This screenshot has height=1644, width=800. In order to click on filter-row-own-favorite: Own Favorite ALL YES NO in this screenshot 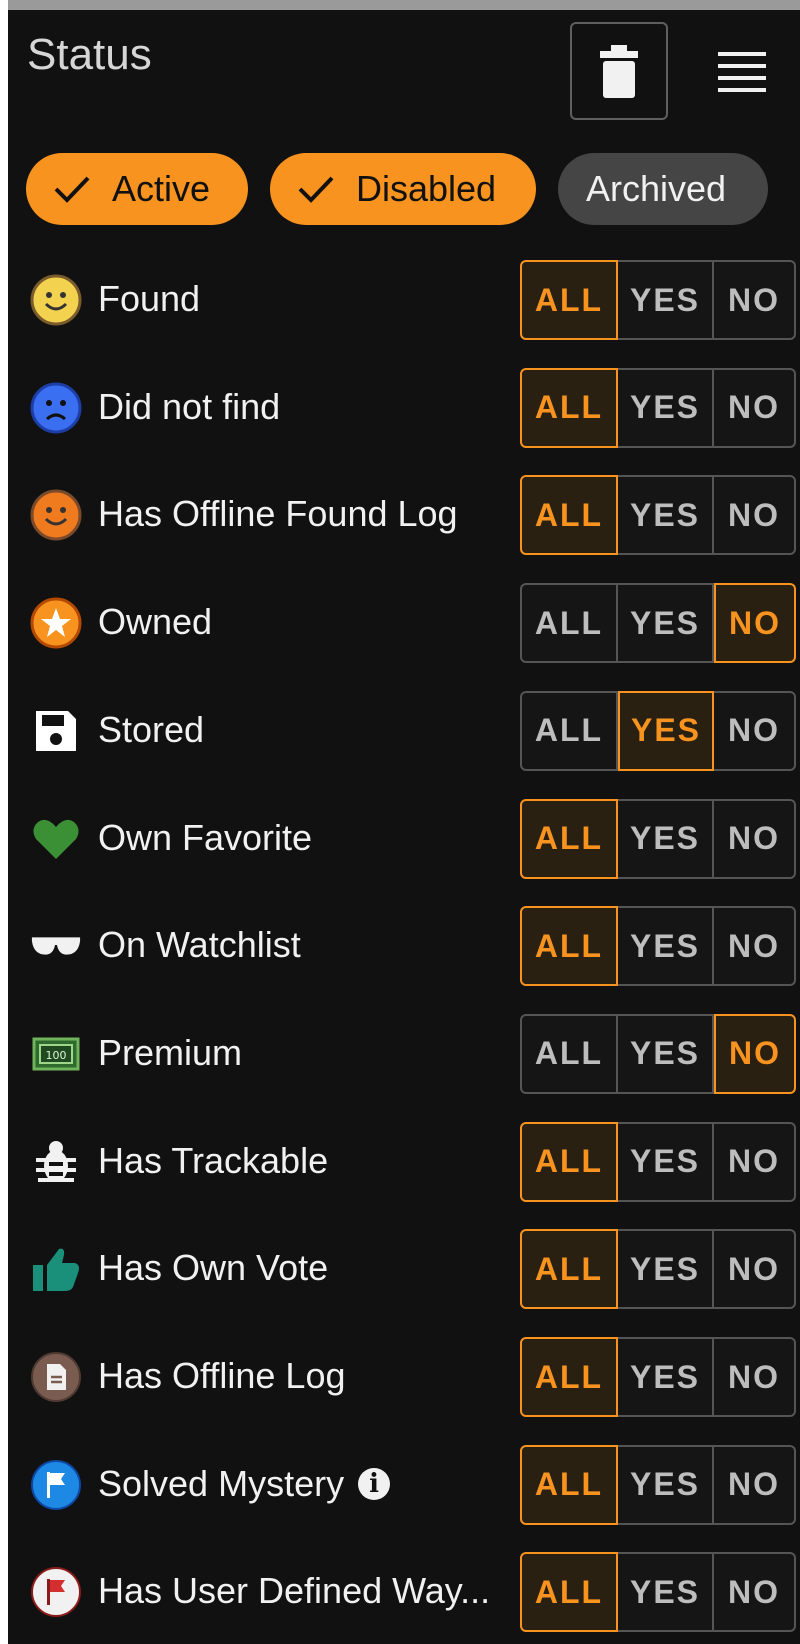, I will do `click(400, 838)`.